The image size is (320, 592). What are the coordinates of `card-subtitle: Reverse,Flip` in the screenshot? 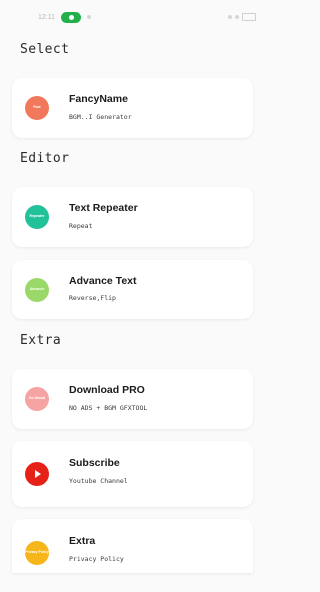 It's located at (92, 298).